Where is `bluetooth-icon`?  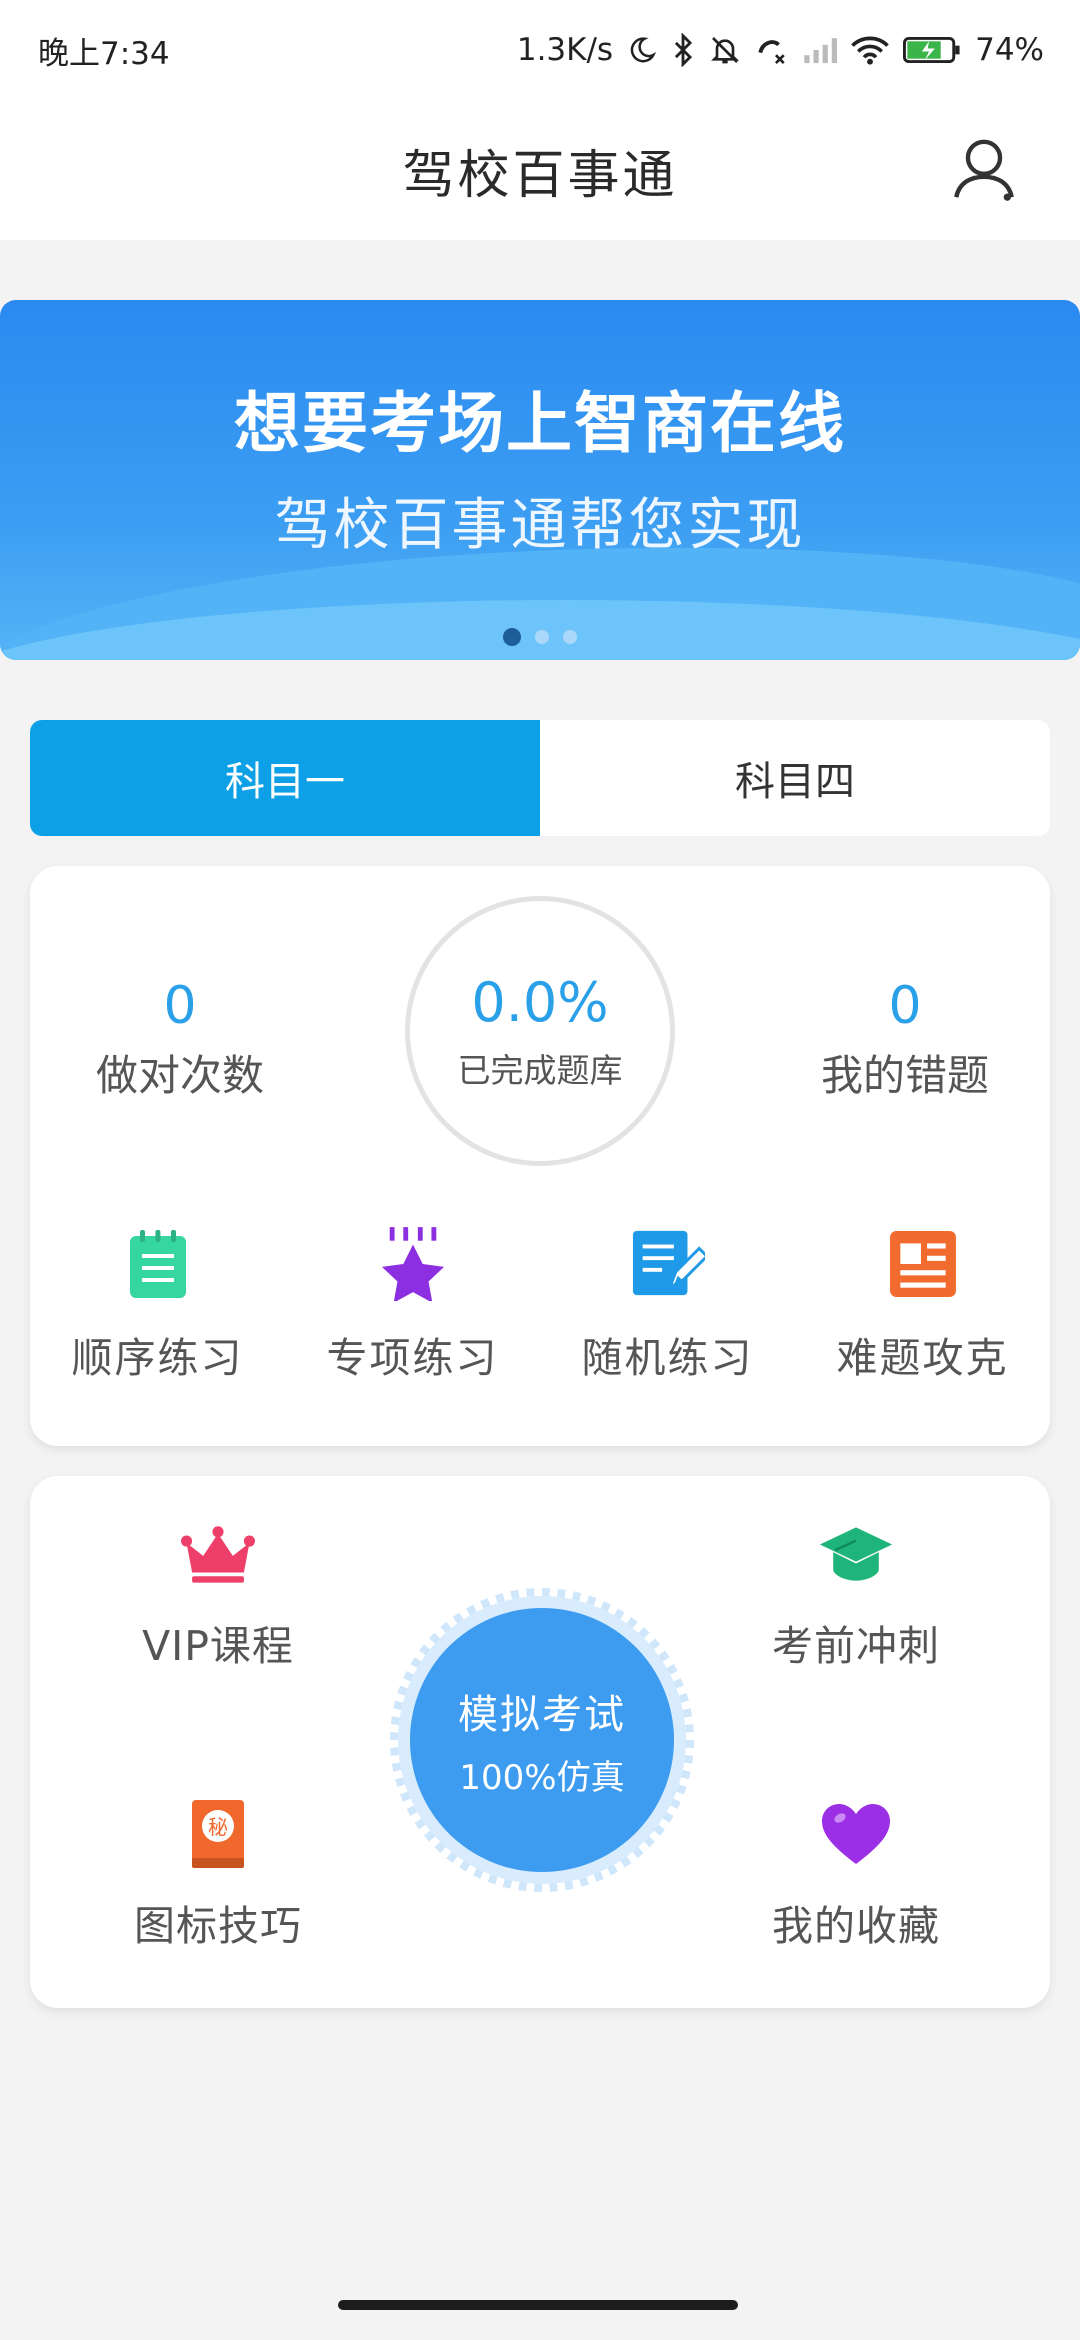 bluetooth-icon is located at coordinates (683, 50).